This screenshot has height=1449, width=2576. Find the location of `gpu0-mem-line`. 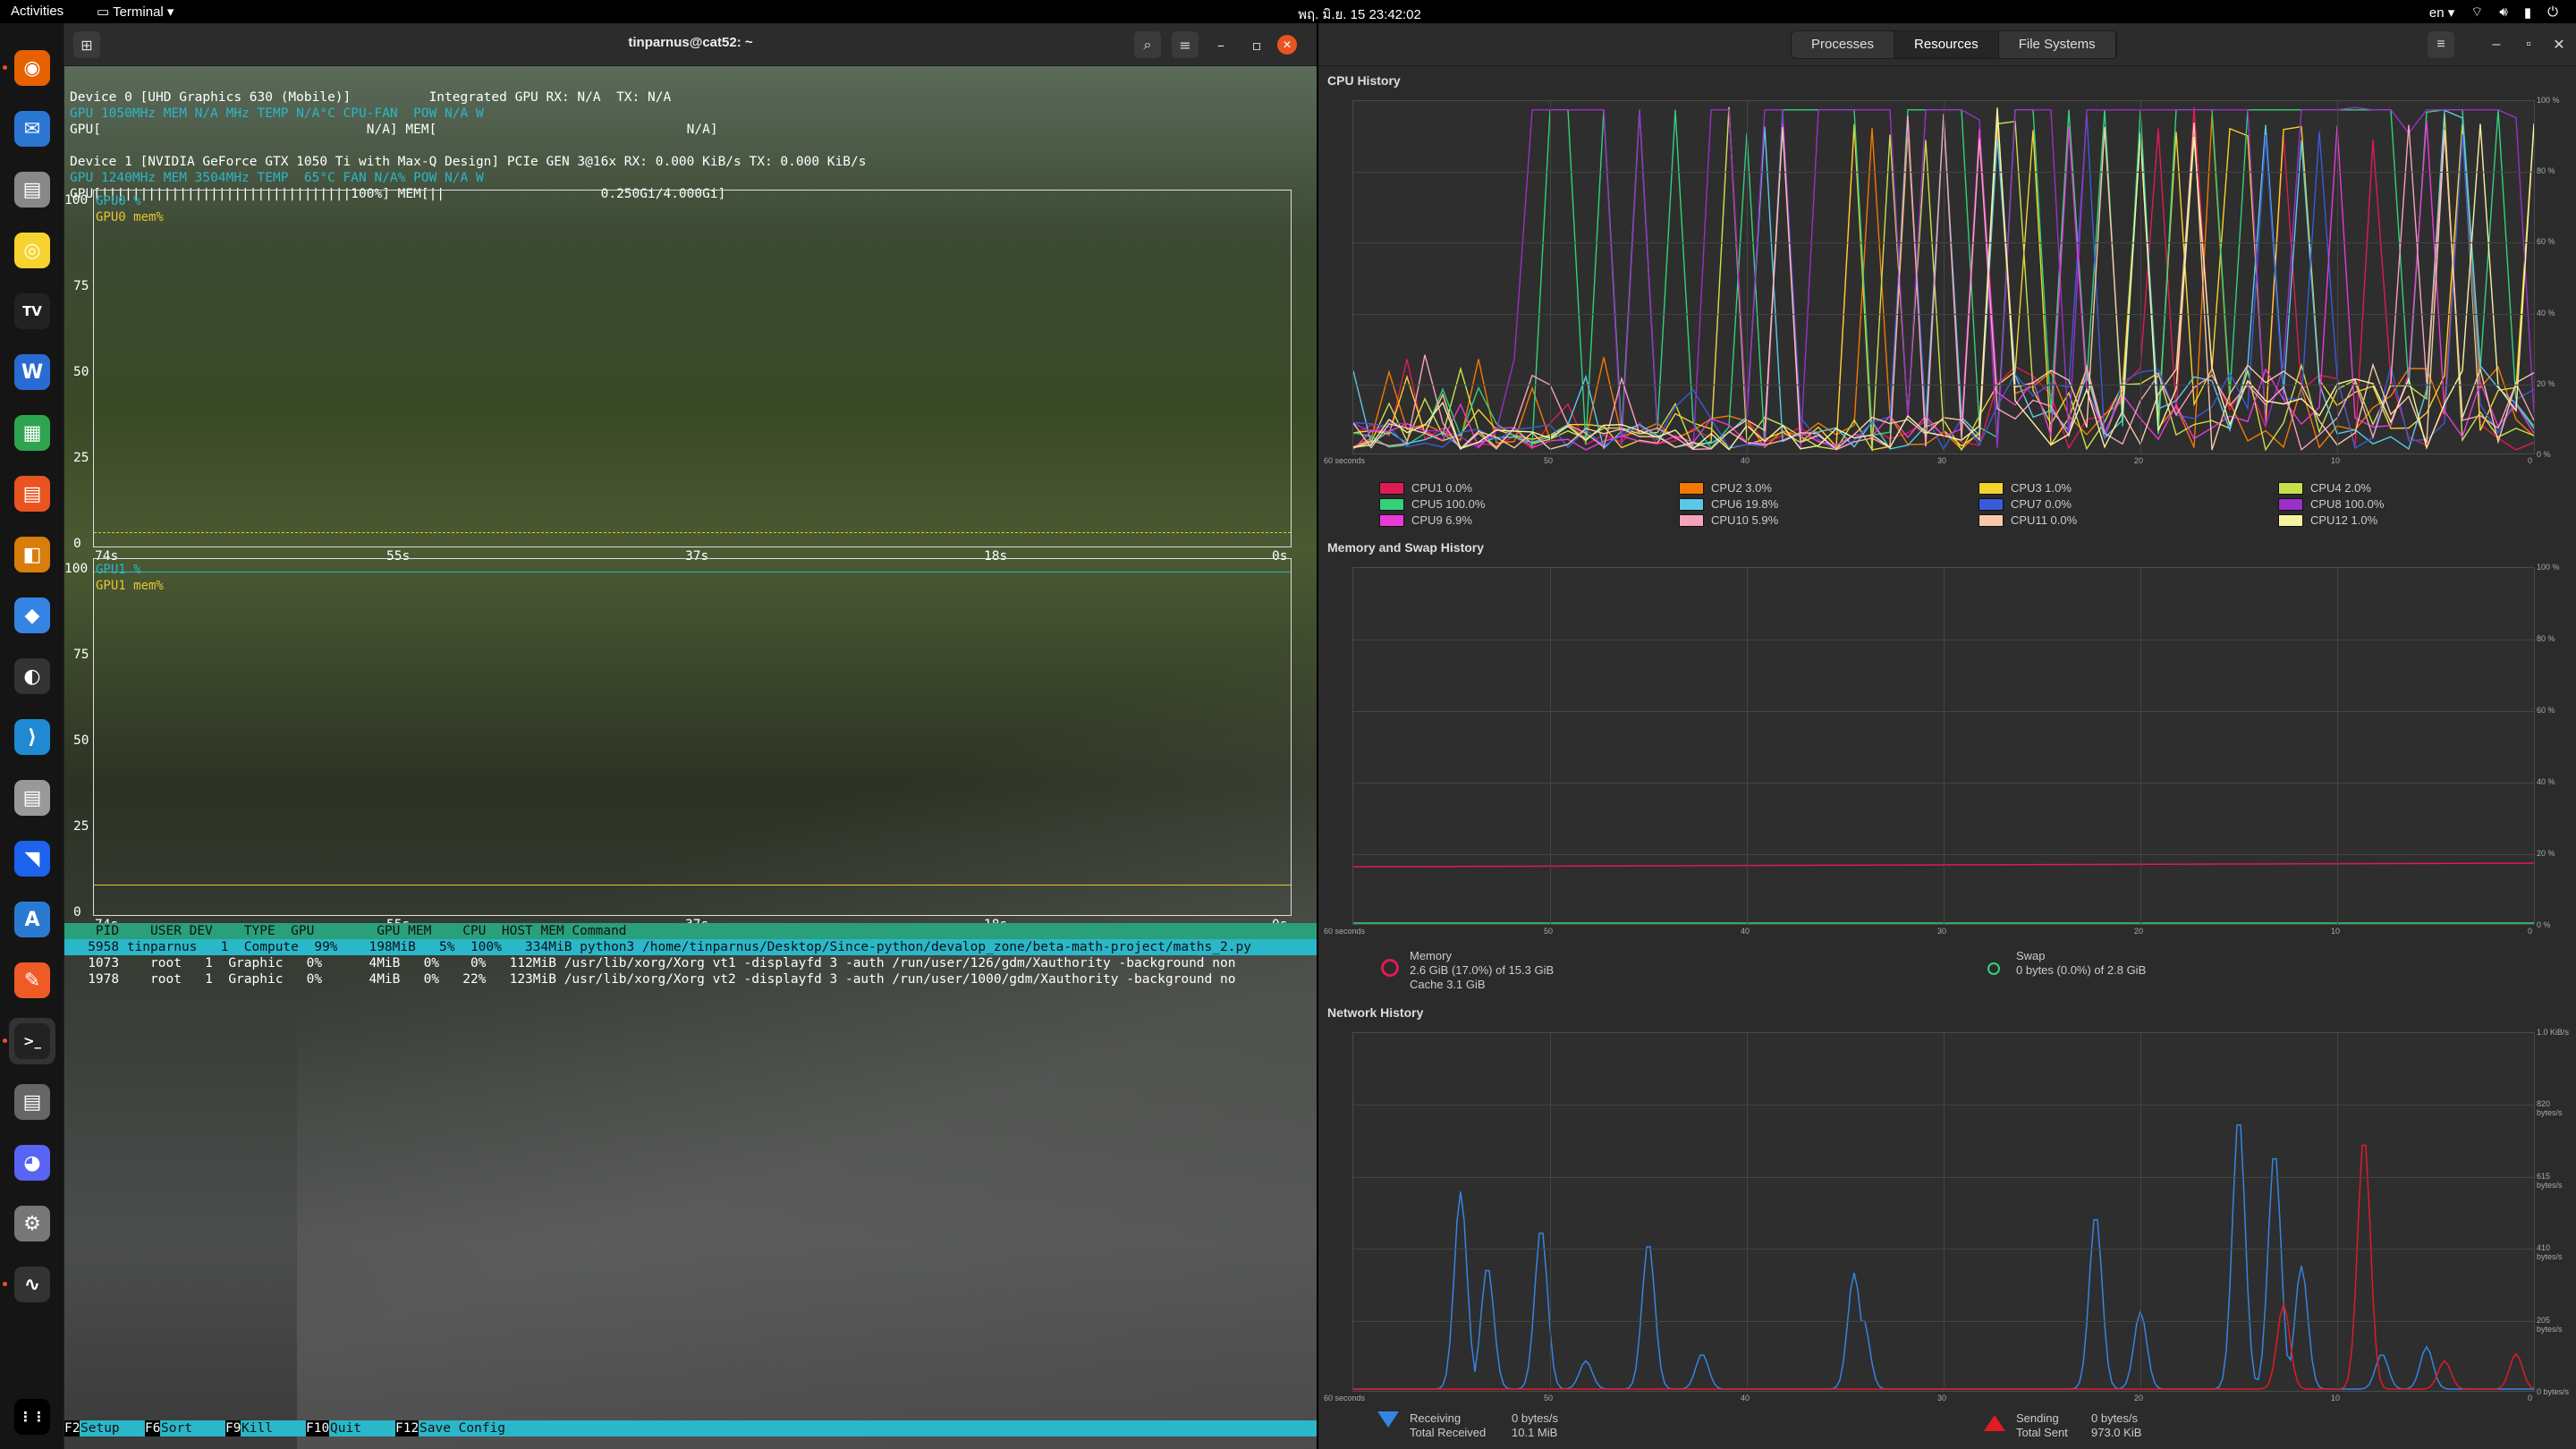

gpu0-mem-line is located at coordinates (692, 532).